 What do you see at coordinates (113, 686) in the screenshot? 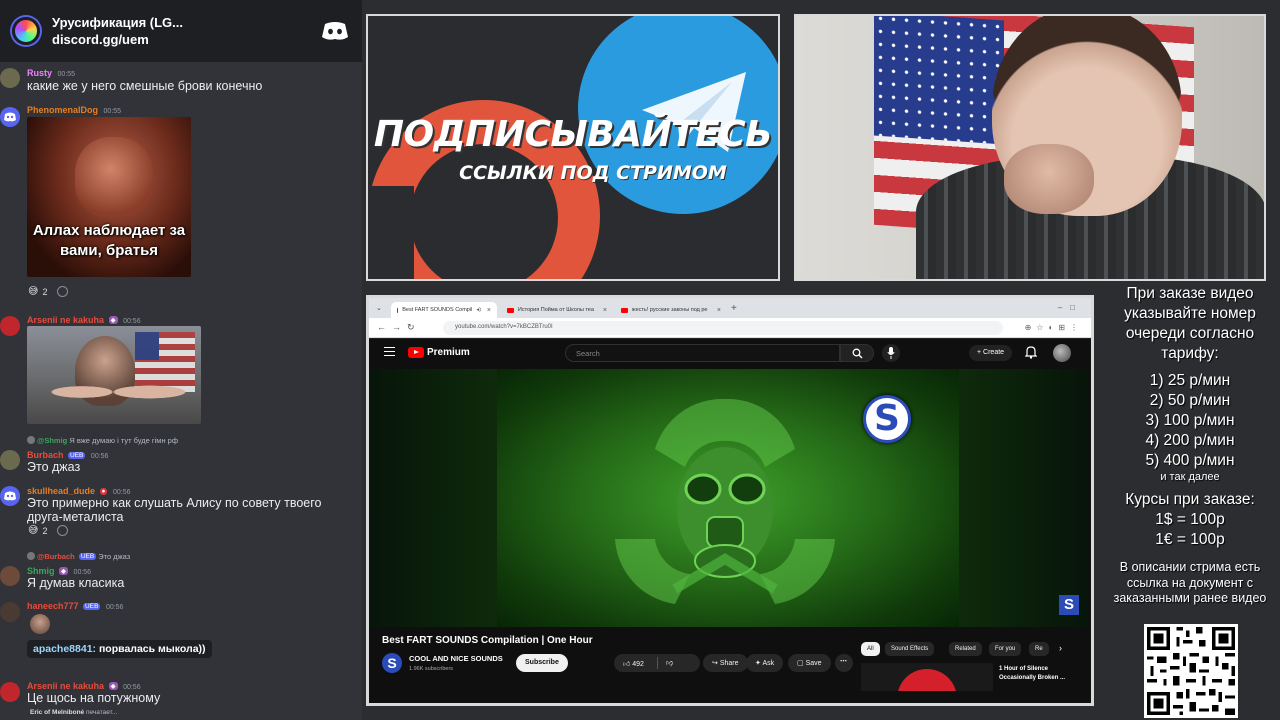
I see `role-badge-icon: ◆` at bounding box center [113, 686].